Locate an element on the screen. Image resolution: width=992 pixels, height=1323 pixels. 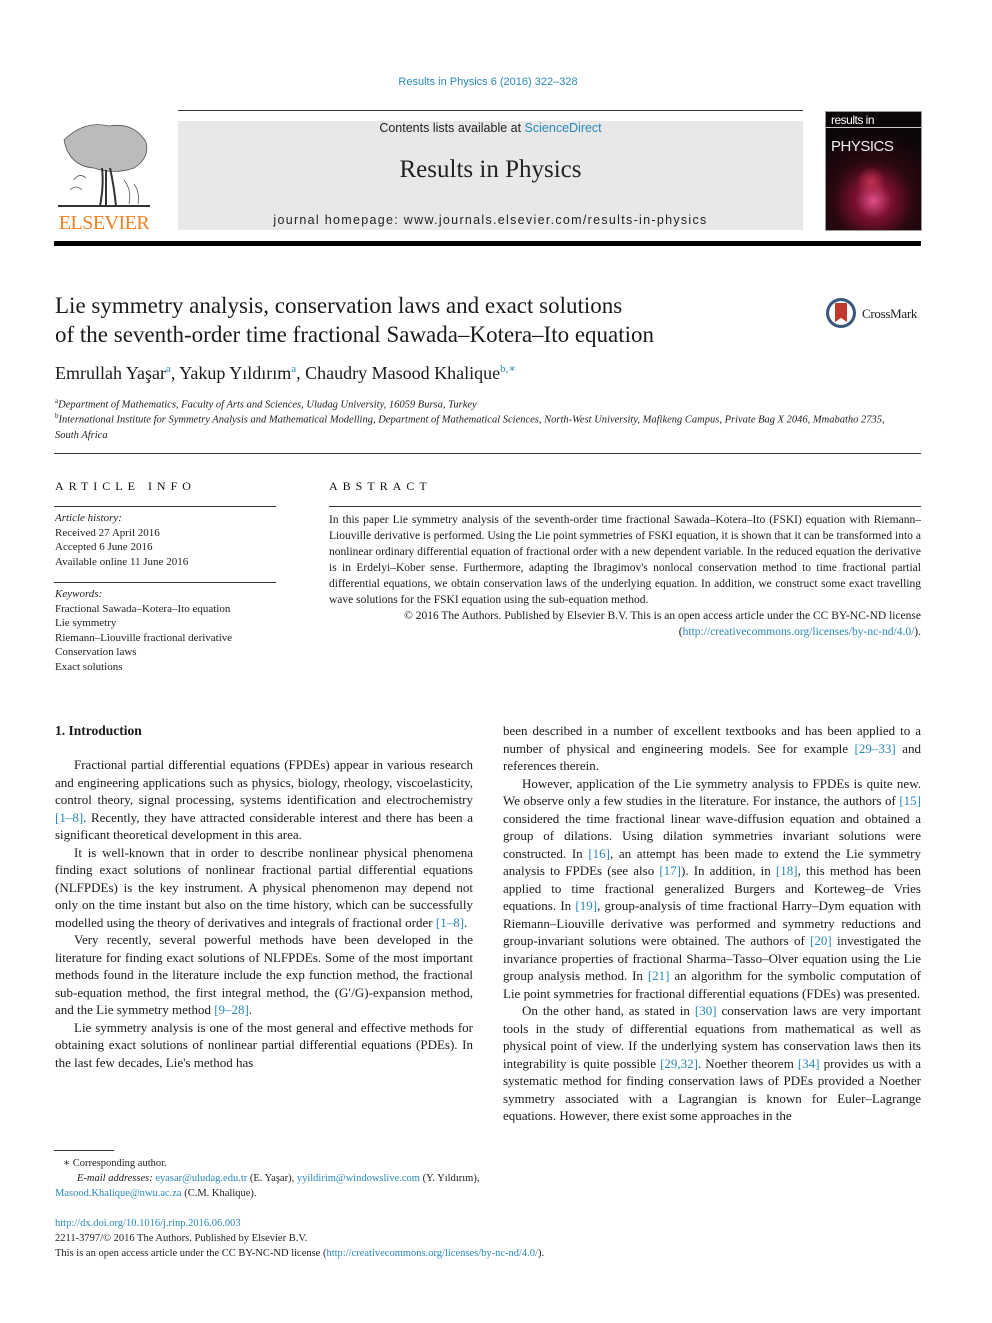
section-divider is located at coordinates (487, 453).